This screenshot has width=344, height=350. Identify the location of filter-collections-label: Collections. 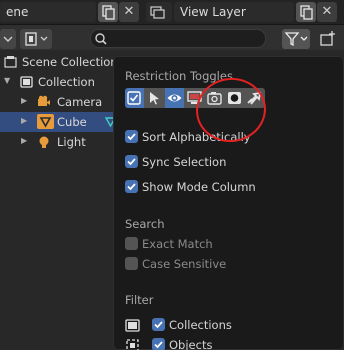
(200, 325).